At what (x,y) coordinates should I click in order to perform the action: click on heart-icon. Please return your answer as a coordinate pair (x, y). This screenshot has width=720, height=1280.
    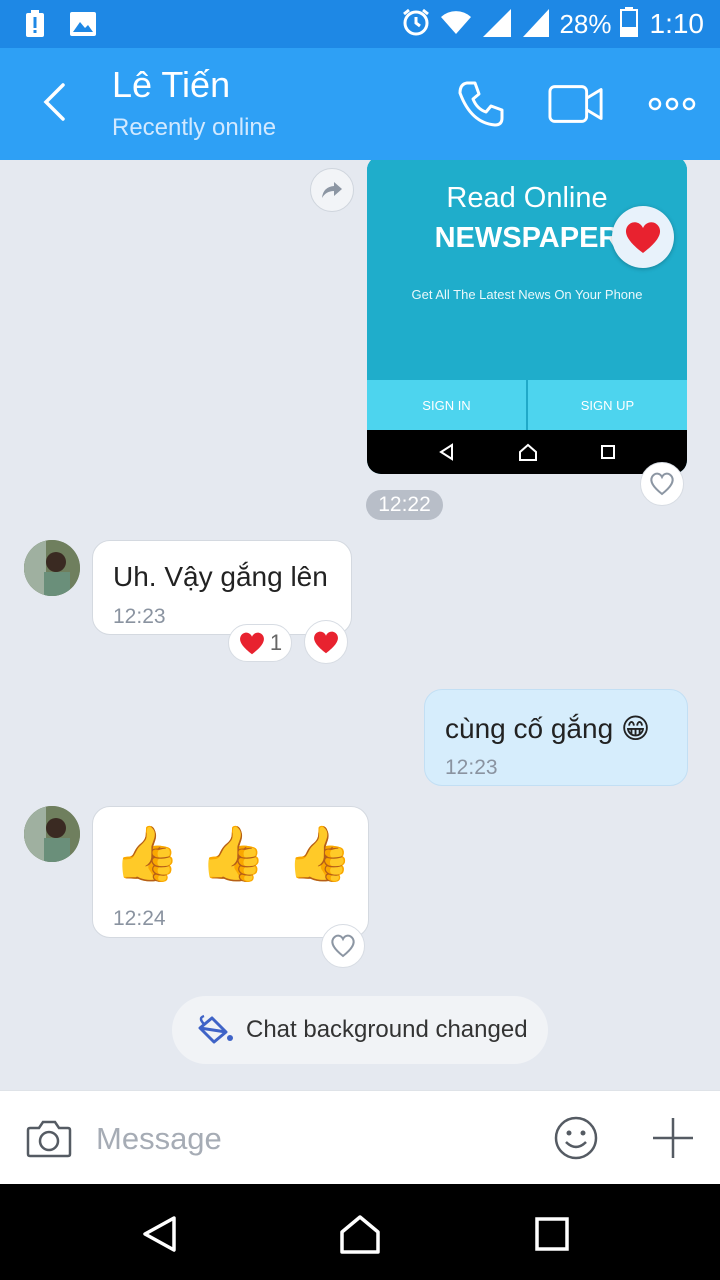
    Looking at the image, I should click on (251, 643).